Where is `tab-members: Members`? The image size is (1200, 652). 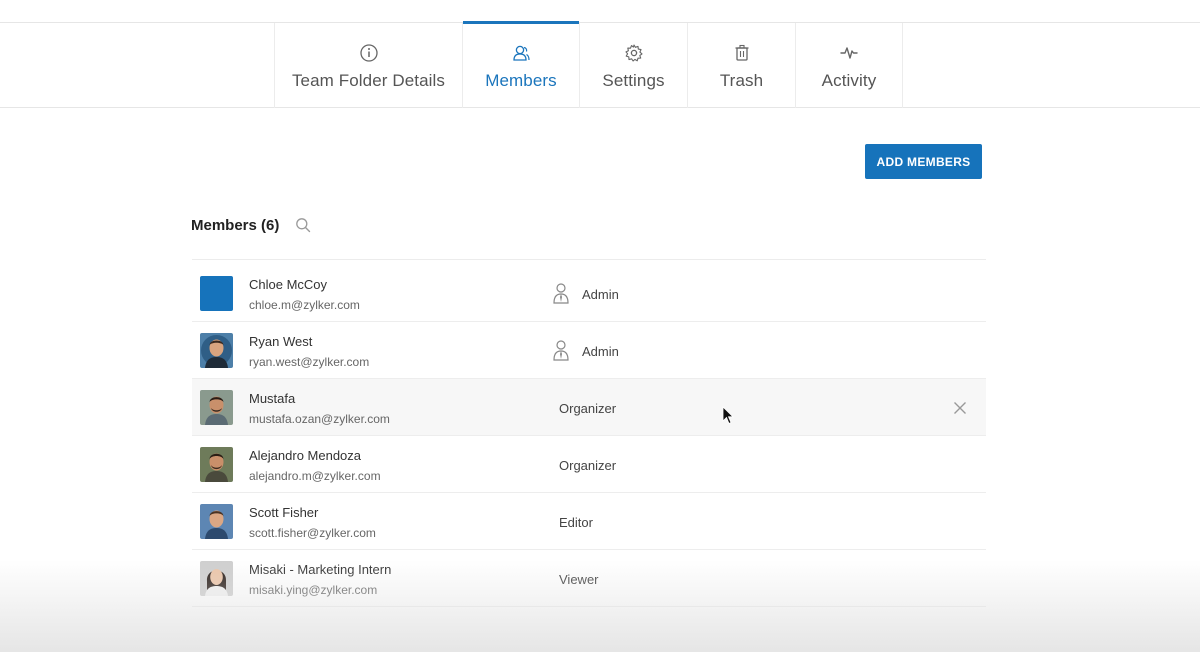
tab-members: Members is located at coordinates (520, 64).